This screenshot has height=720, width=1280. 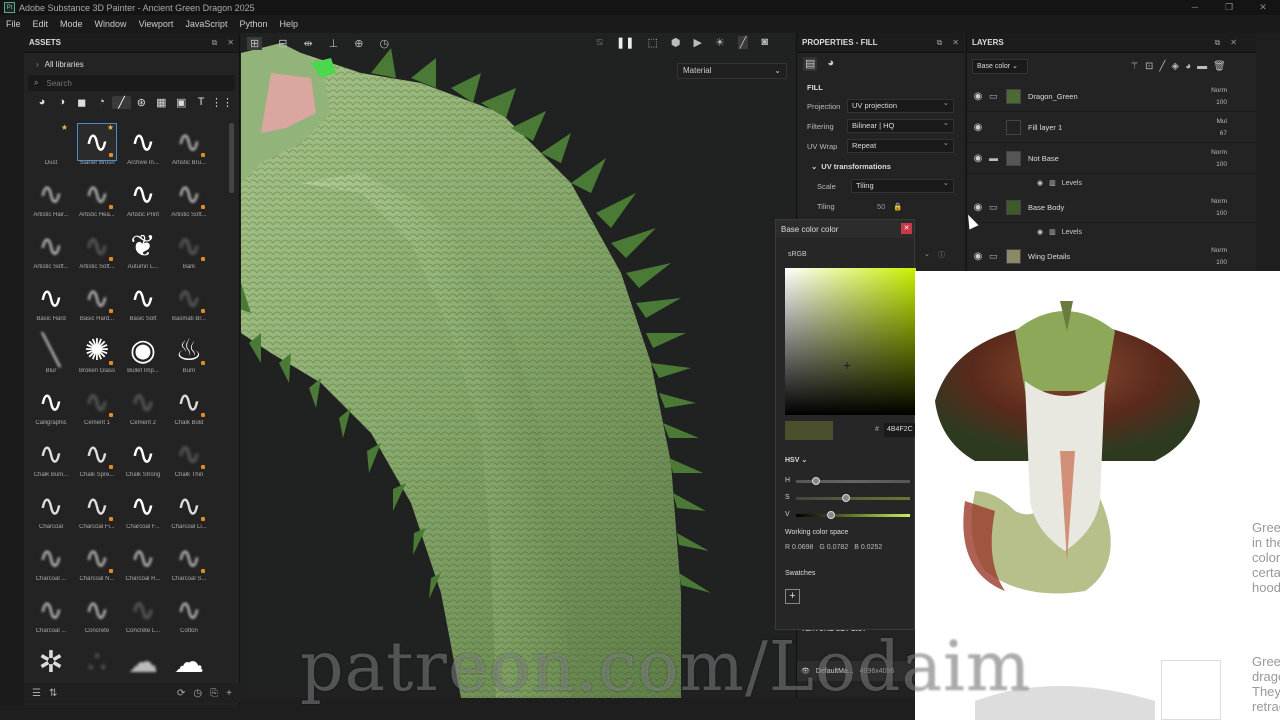 I want to click on asset-item: ∿ Chalk Strong, so click(x=143, y=459).